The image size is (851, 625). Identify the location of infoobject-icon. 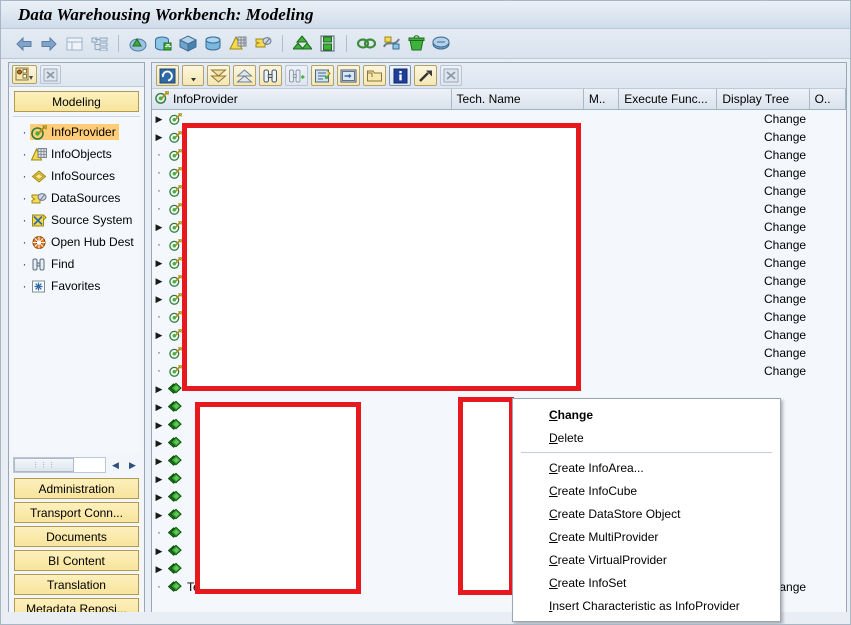
(238, 44).